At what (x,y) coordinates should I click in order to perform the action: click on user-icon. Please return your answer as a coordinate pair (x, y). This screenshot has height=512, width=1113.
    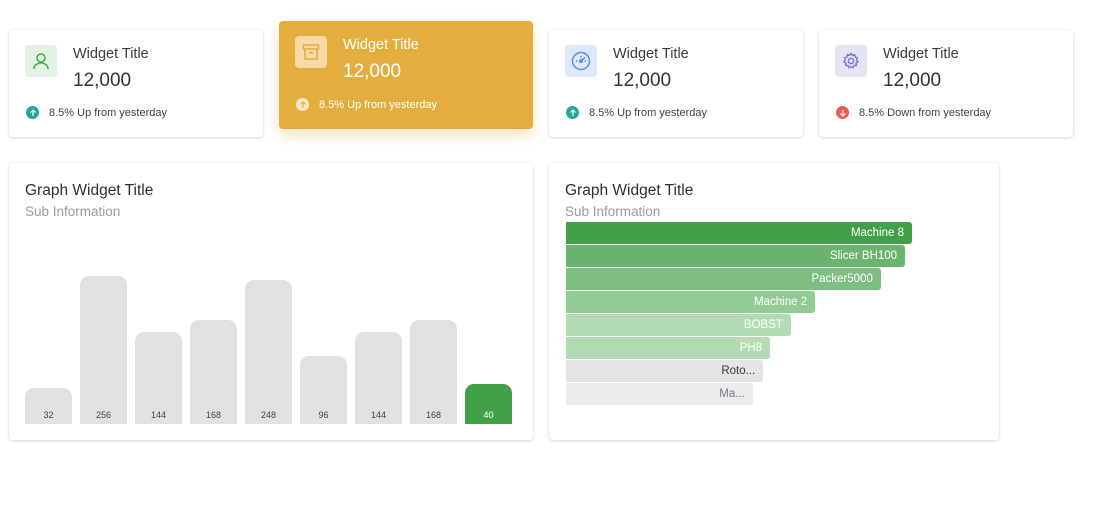
    Looking at the image, I should click on (41, 61).